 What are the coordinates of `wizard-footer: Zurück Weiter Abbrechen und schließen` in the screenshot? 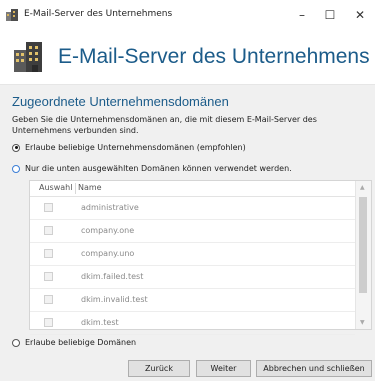 It's located at (187, 368).